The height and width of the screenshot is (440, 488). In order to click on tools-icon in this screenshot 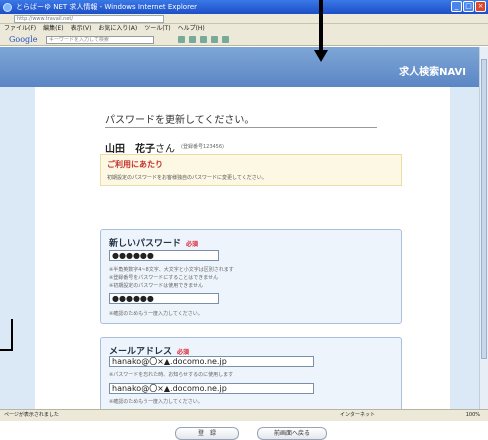, I will do `click(225, 39)`.